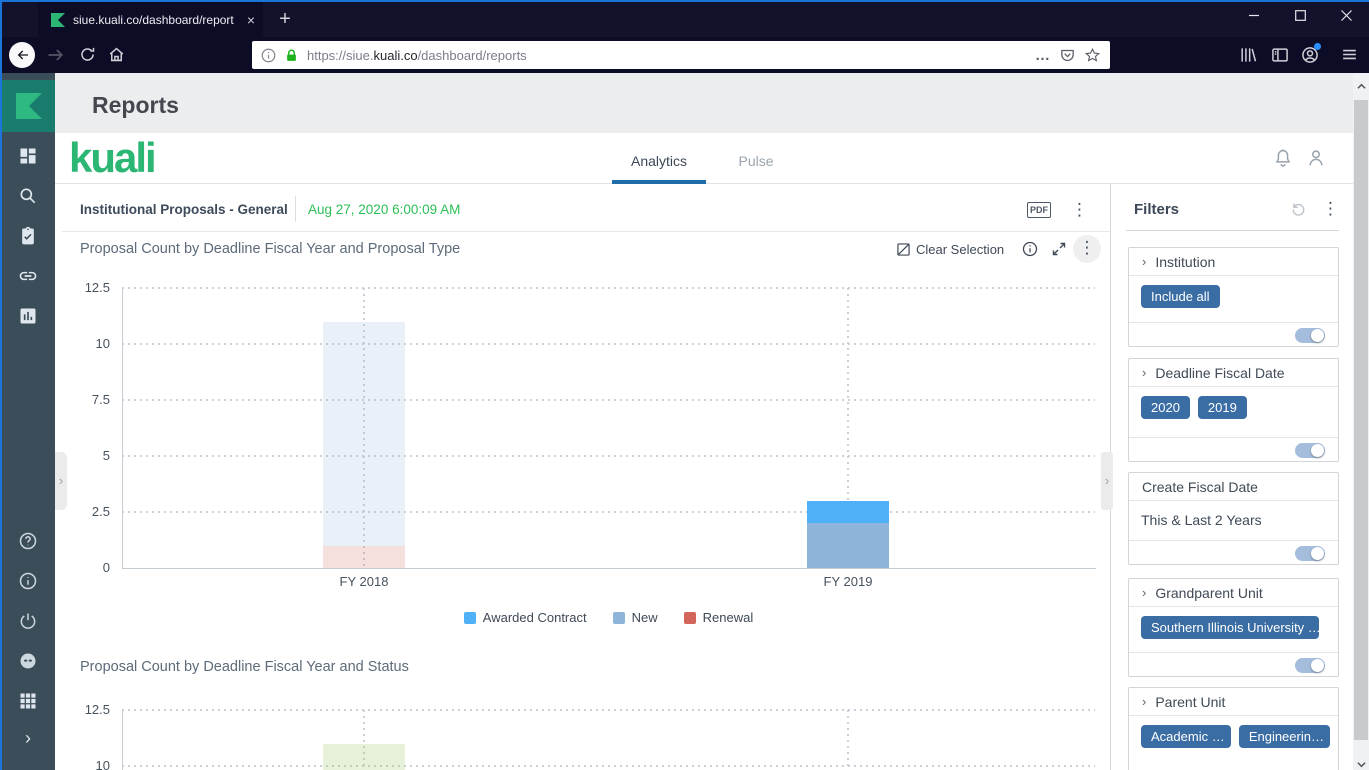  I want to click on kuali-favicon-icon, so click(58, 19).